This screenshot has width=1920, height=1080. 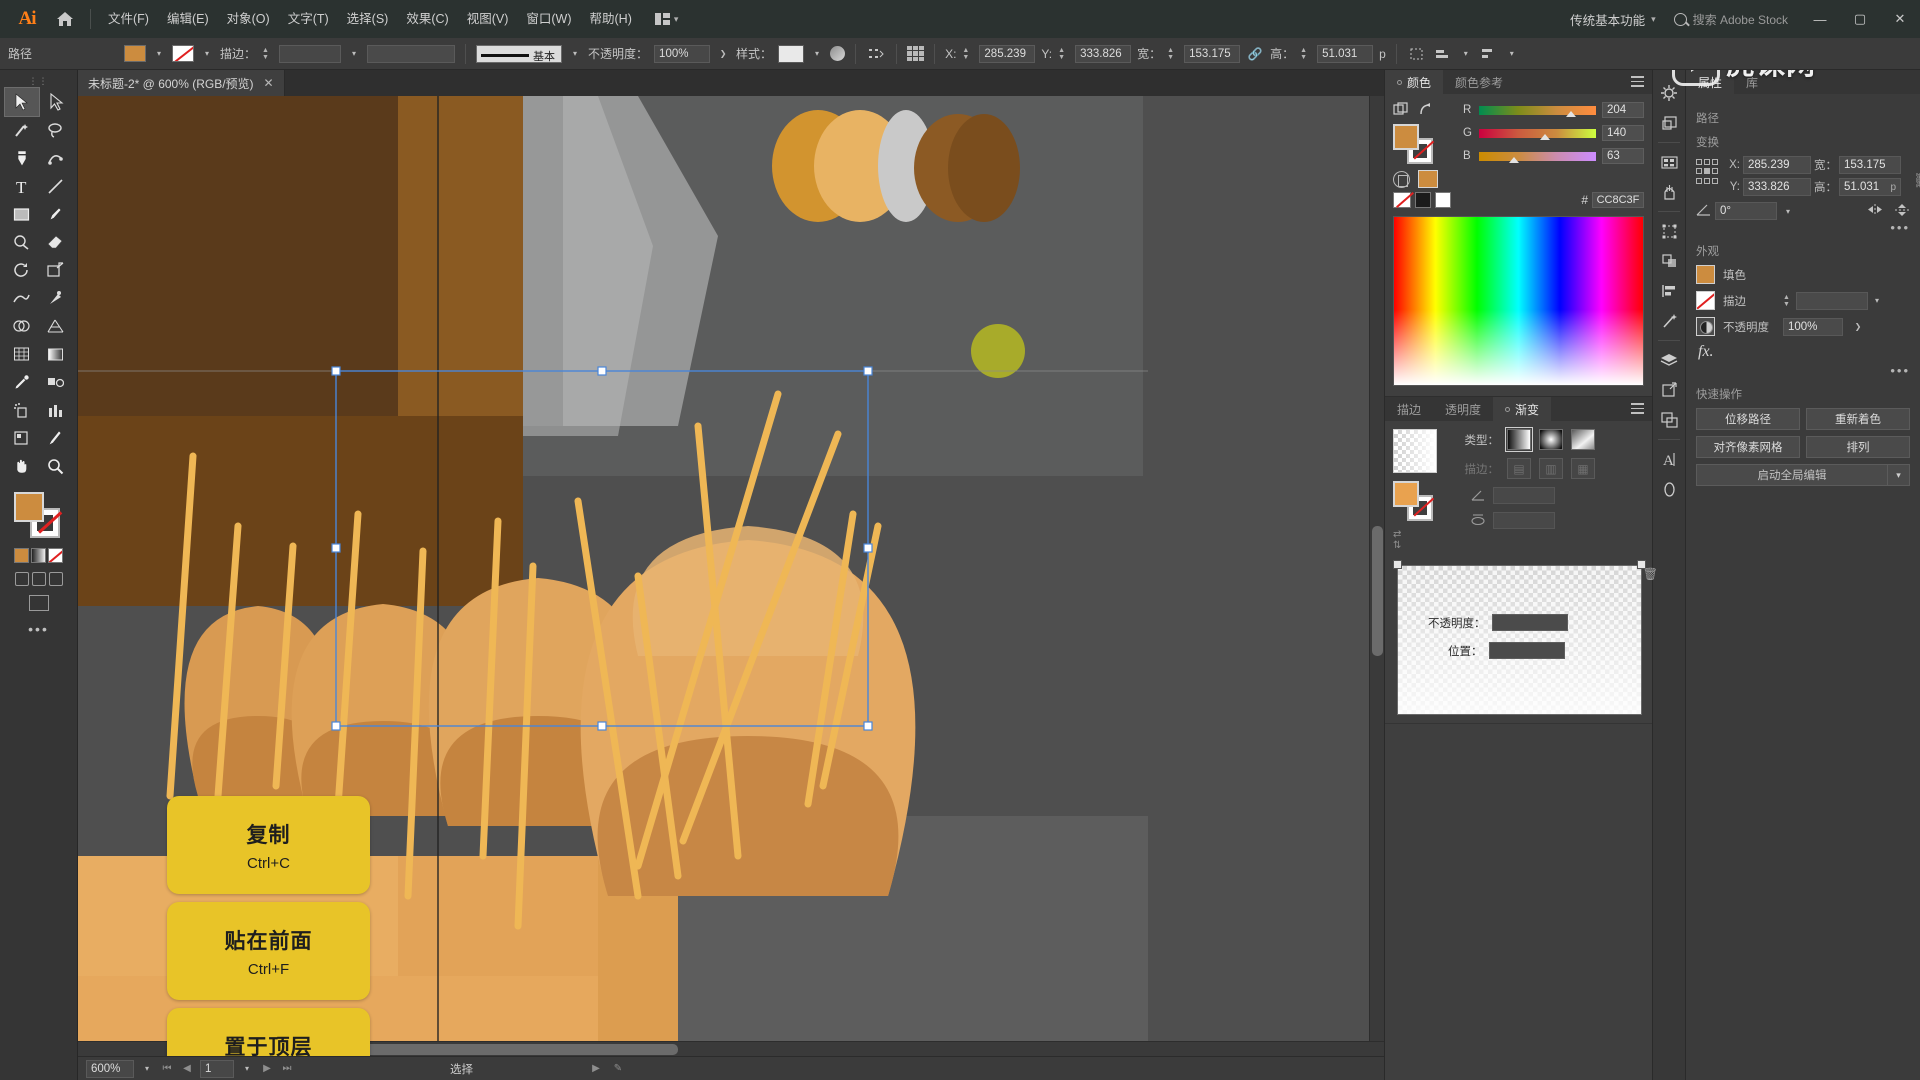 I want to click on slider-b: B 63, so click(x=1553, y=156).